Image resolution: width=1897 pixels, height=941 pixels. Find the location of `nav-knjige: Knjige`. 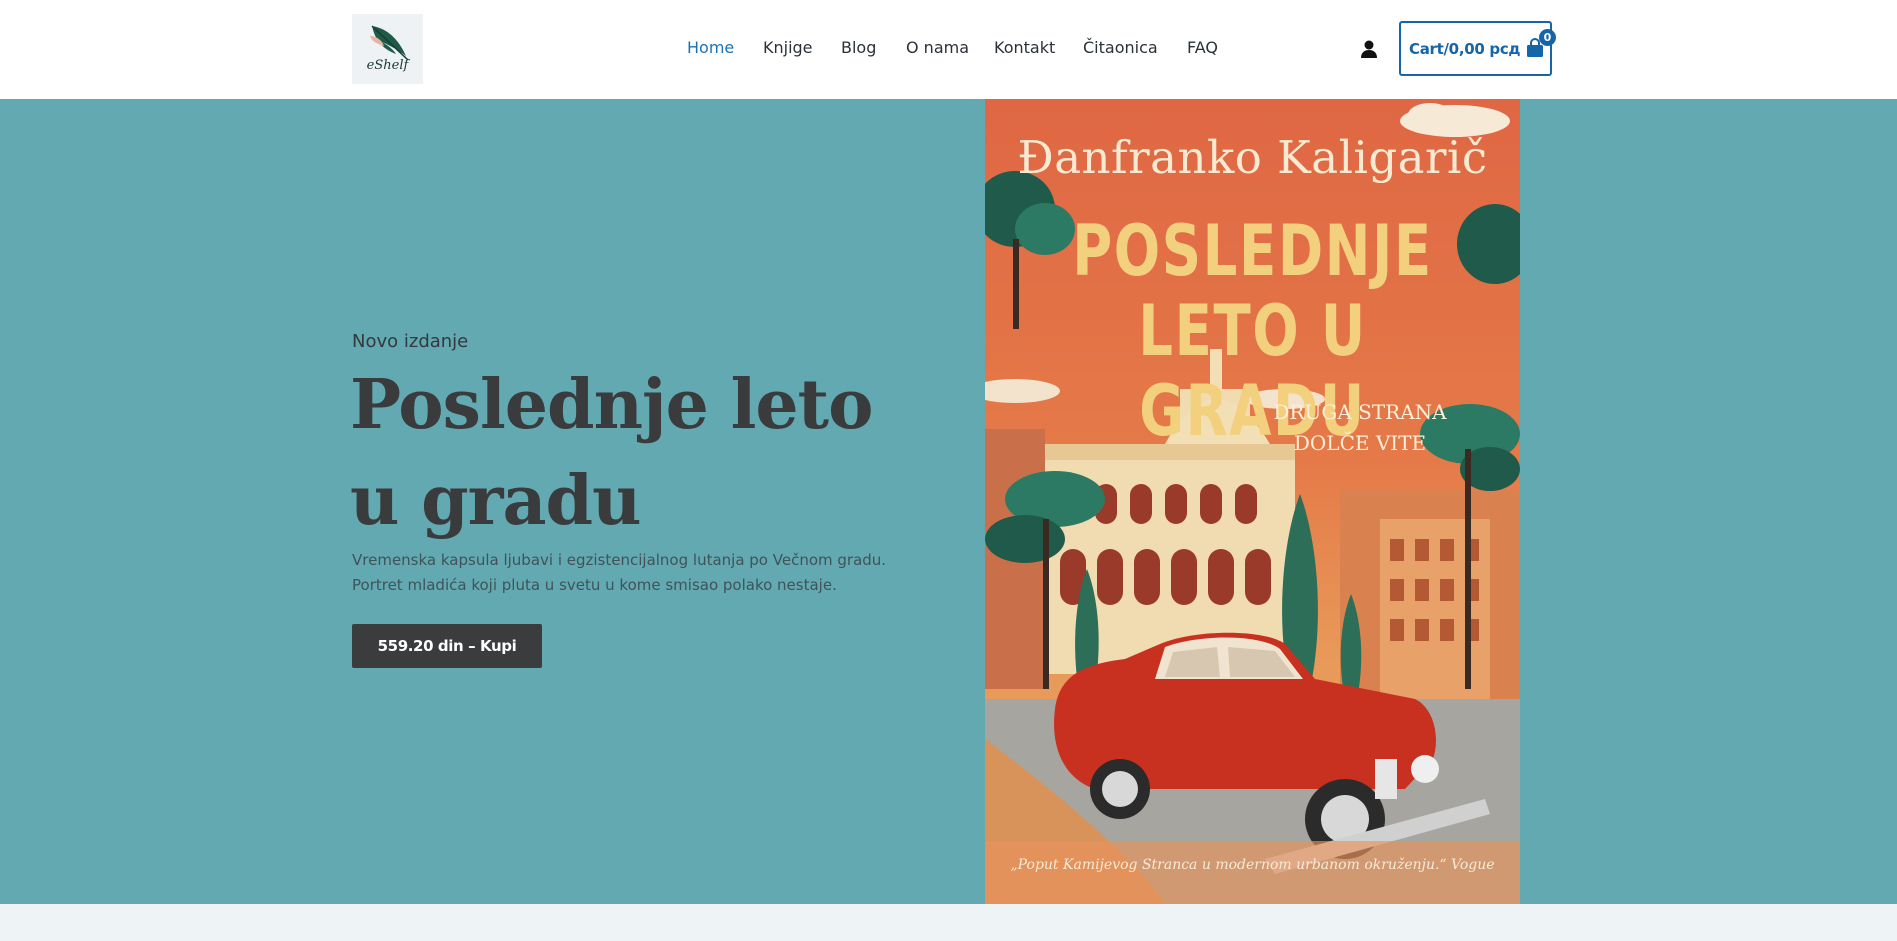

nav-knjige: Knjige is located at coordinates (788, 47).